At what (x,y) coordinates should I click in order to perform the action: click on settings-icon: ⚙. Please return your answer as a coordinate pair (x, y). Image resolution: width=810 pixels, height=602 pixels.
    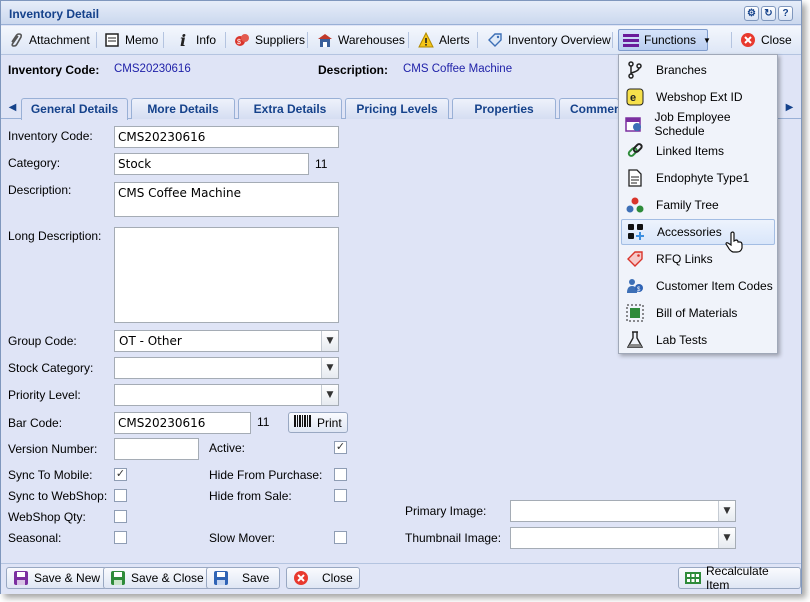
    Looking at the image, I should click on (751, 13).